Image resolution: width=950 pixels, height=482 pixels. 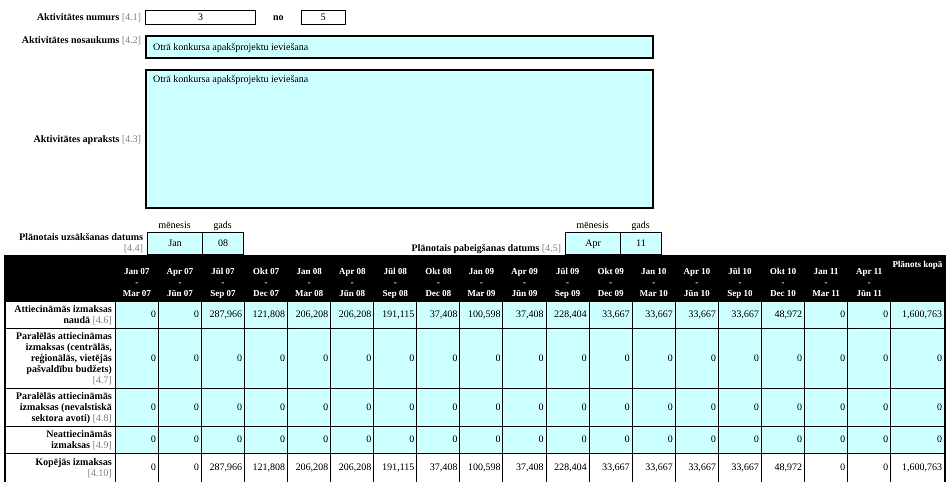 I want to click on column-header: Plānots kopā, so click(x=917, y=264).